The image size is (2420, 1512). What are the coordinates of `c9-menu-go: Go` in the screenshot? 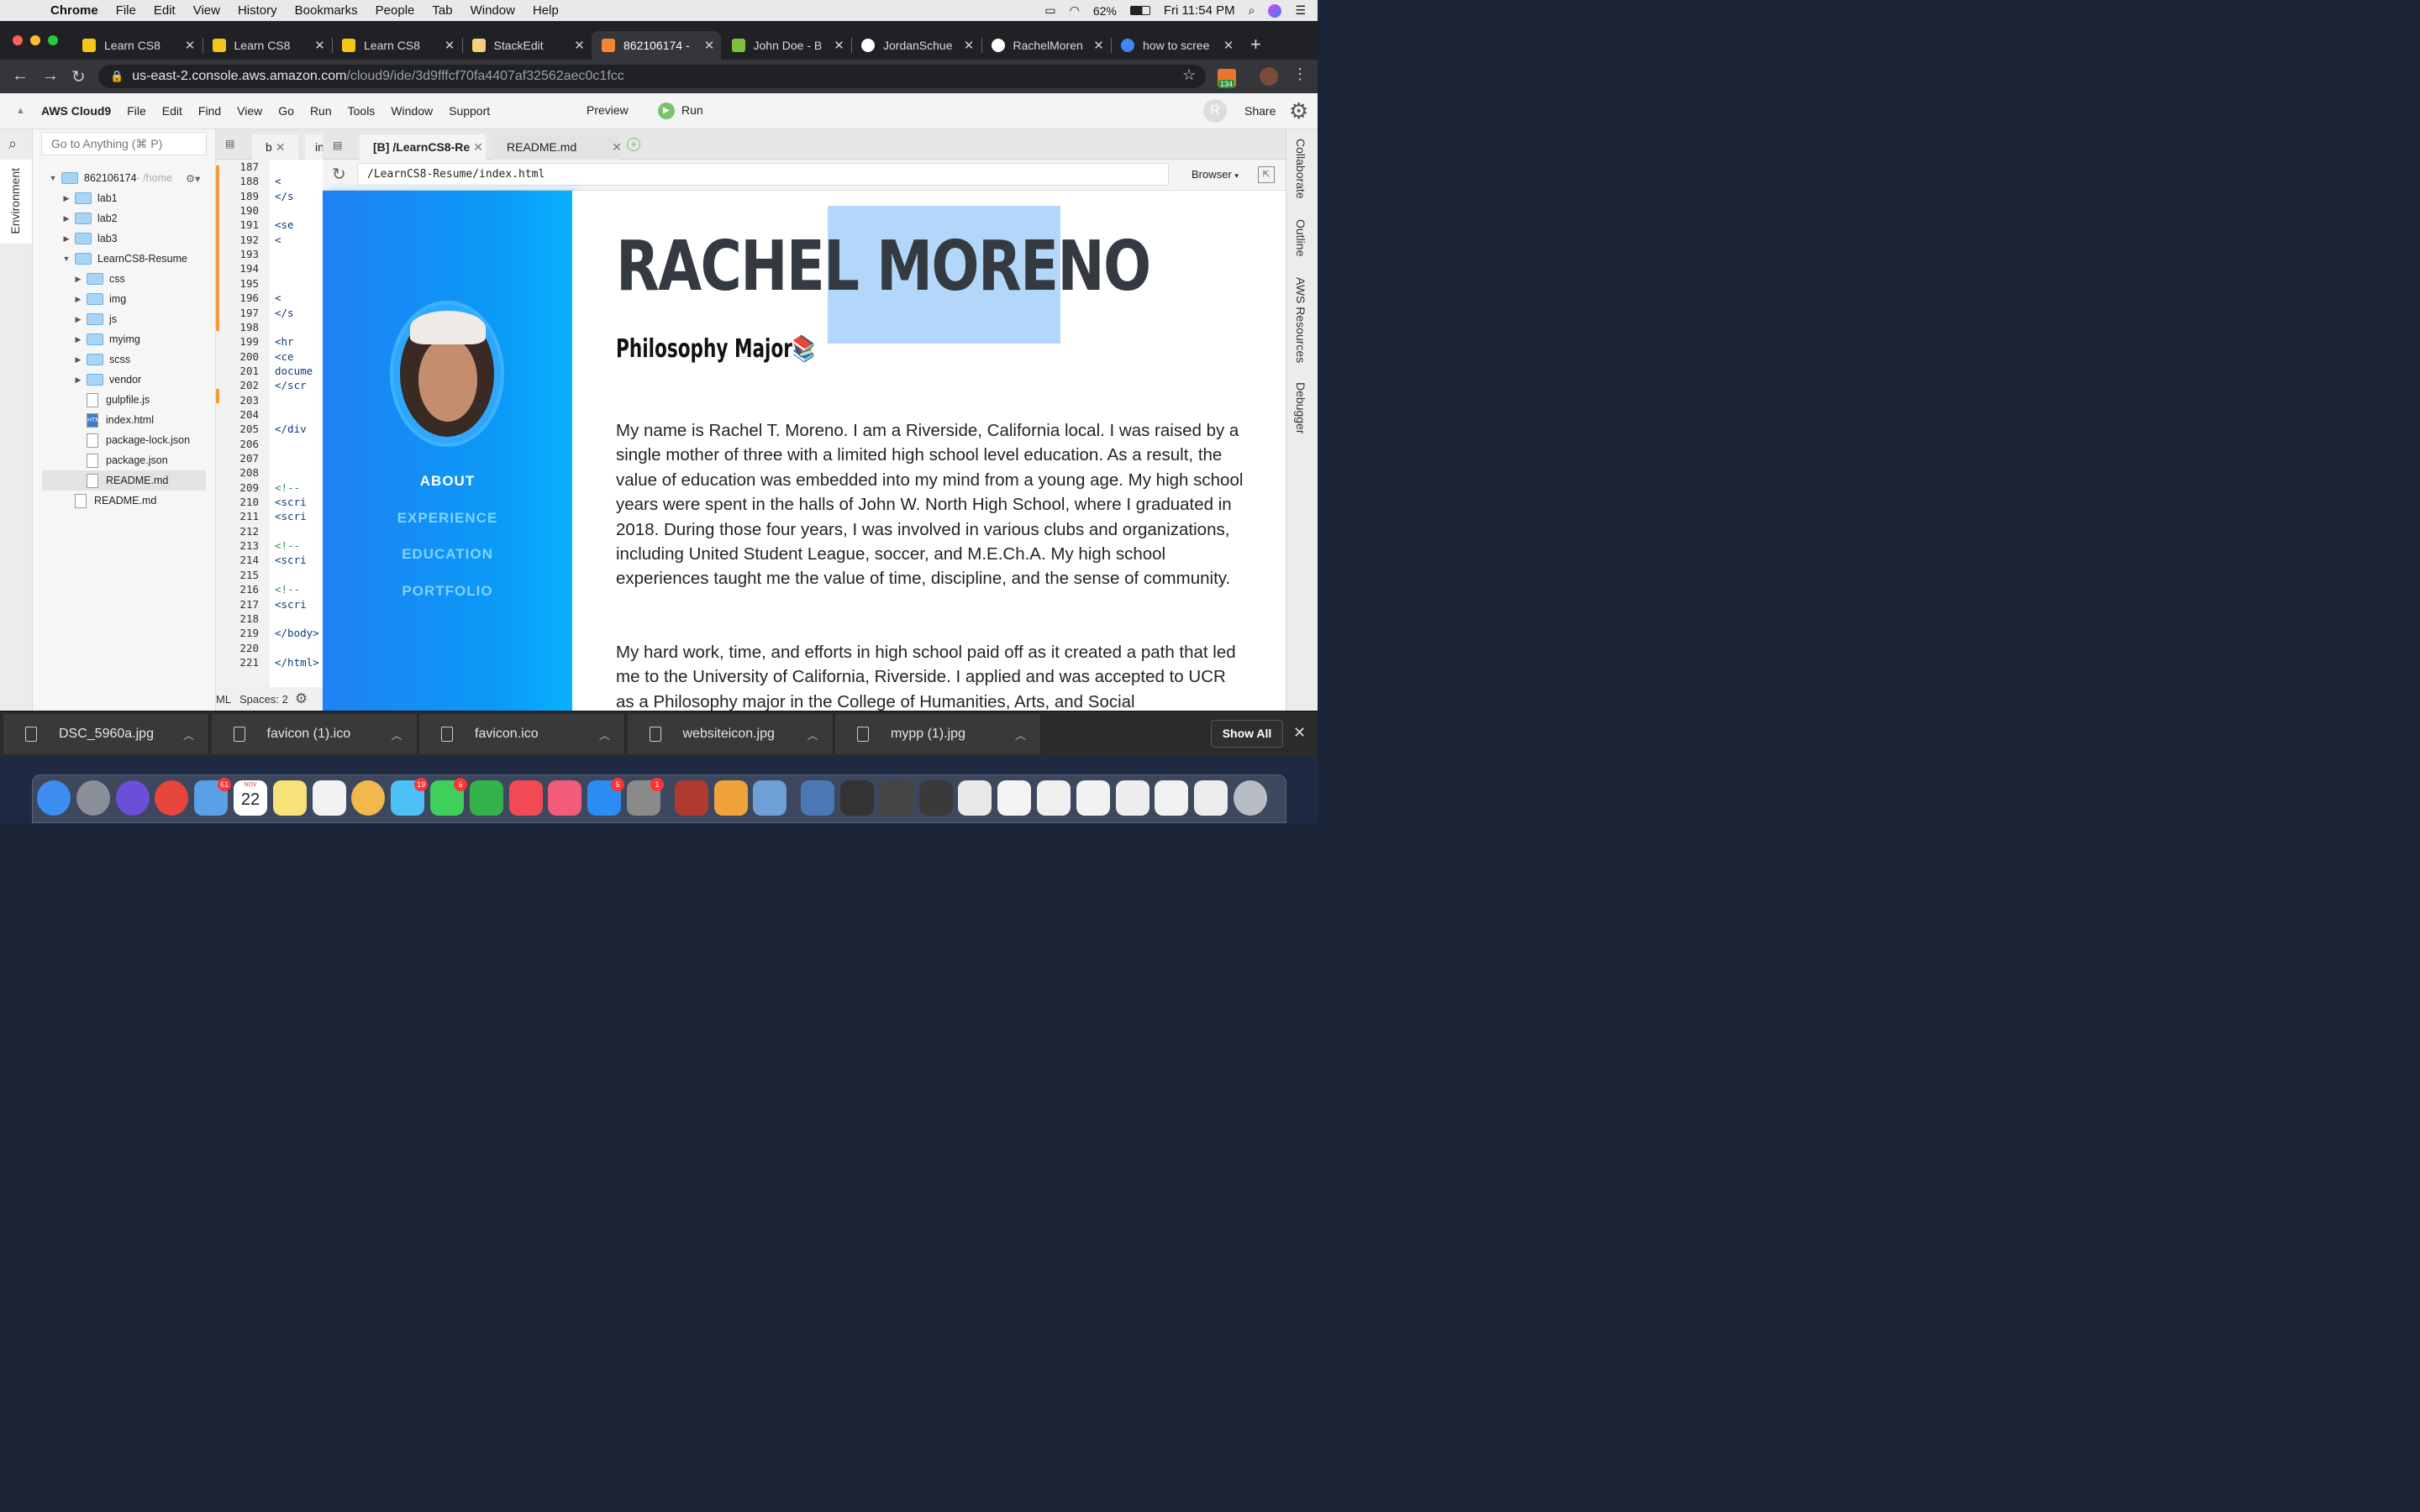 It's located at (286, 111).